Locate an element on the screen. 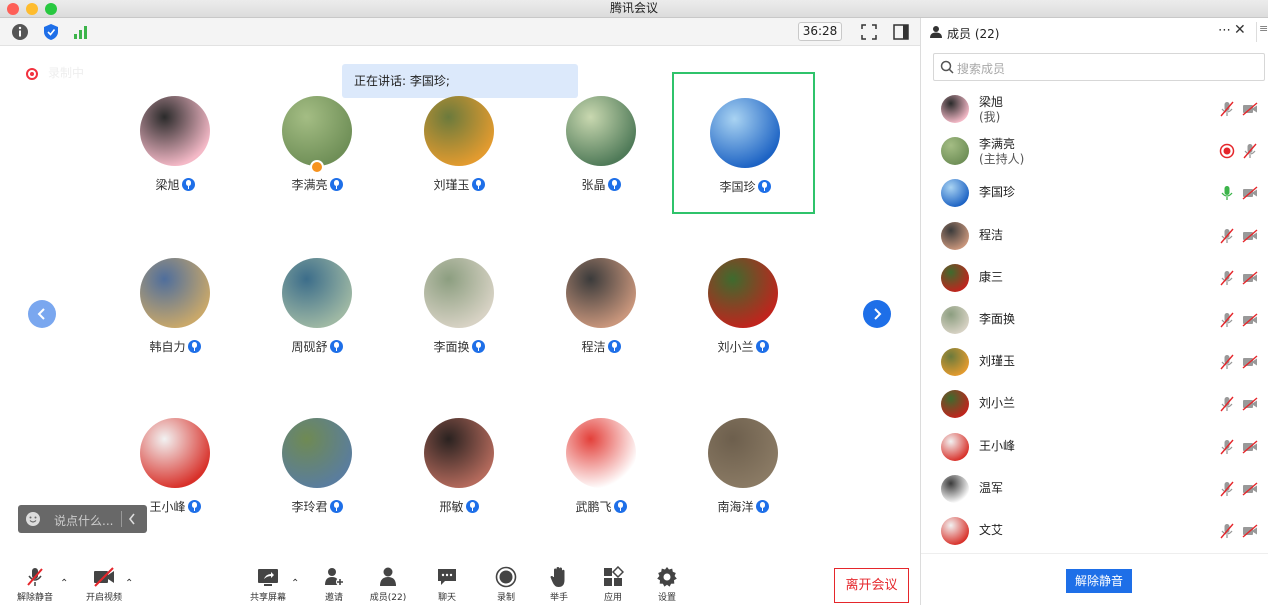 The height and width of the screenshot is (605, 1268). participant-tile: 李玲君 is located at coordinates (317, 464).